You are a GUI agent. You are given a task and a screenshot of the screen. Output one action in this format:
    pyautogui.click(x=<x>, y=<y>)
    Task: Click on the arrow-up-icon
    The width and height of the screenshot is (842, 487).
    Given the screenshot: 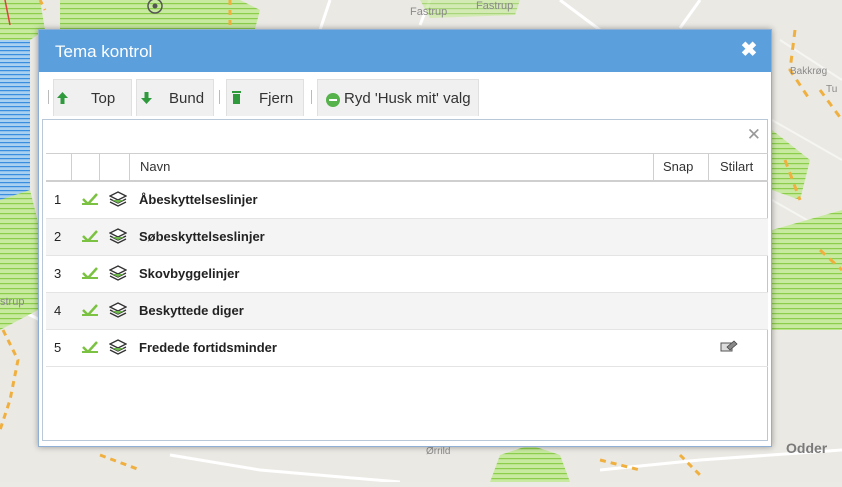 What is the action you would take?
    pyautogui.click(x=62, y=98)
    